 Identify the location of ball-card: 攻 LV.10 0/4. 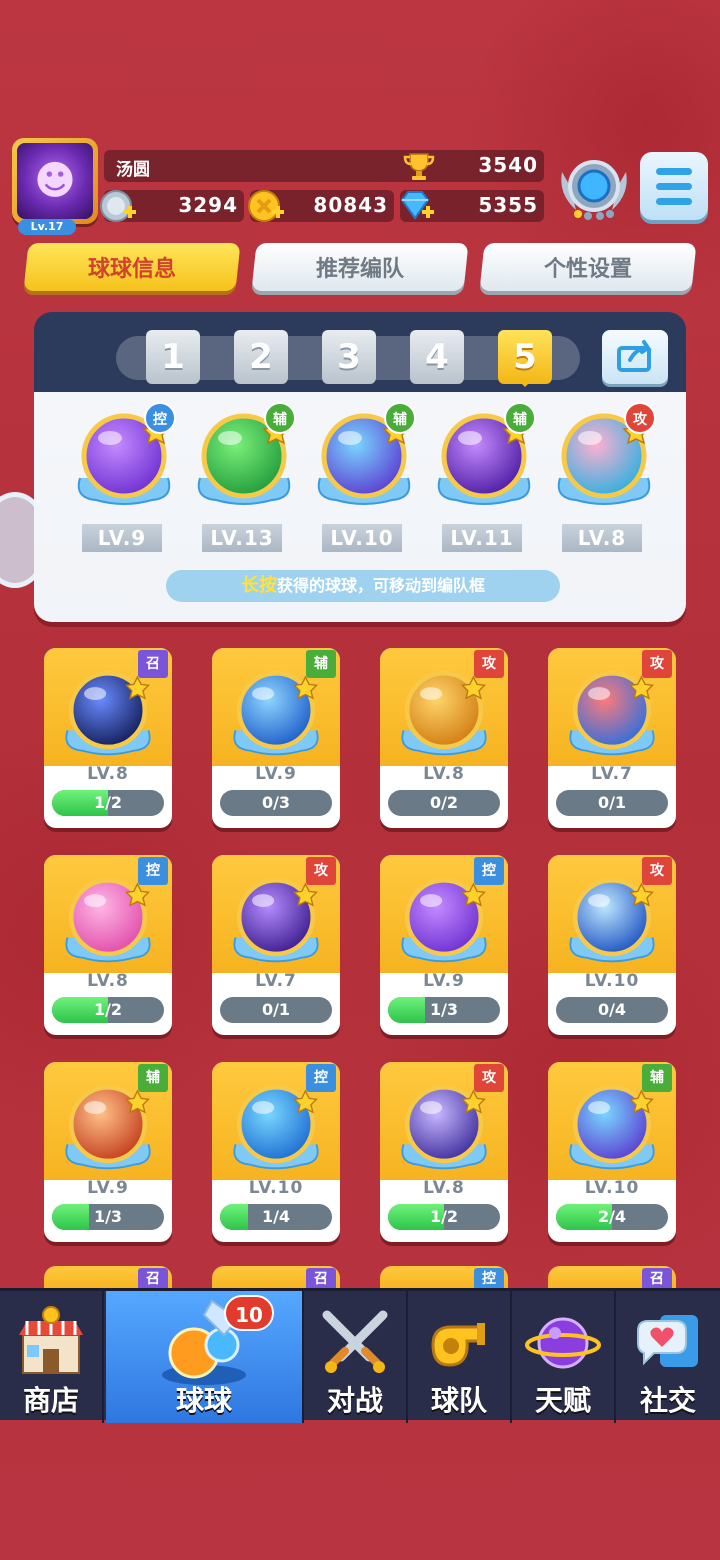
(612, 945).